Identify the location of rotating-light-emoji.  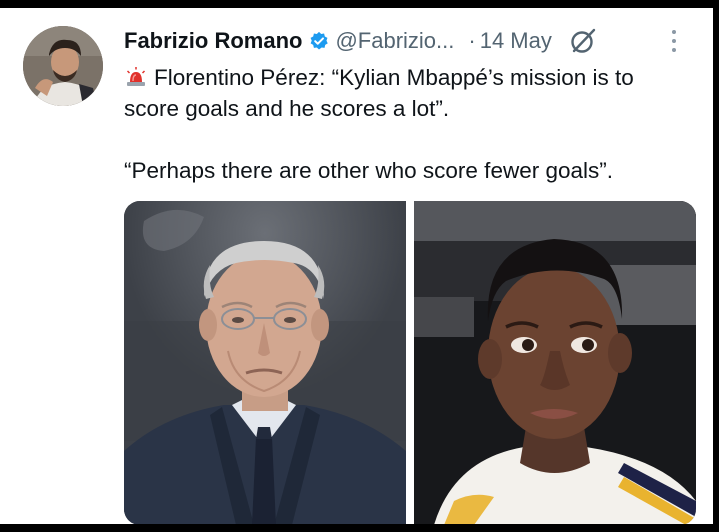
(136, 76).